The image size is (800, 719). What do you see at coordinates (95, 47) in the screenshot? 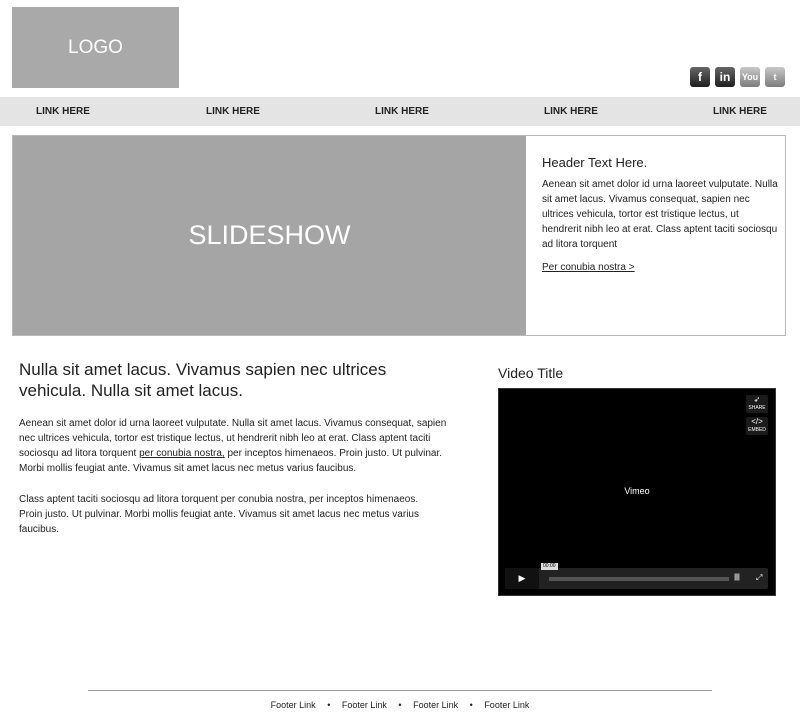
I see `logo: LOGO` at bounding box center [95, 47].